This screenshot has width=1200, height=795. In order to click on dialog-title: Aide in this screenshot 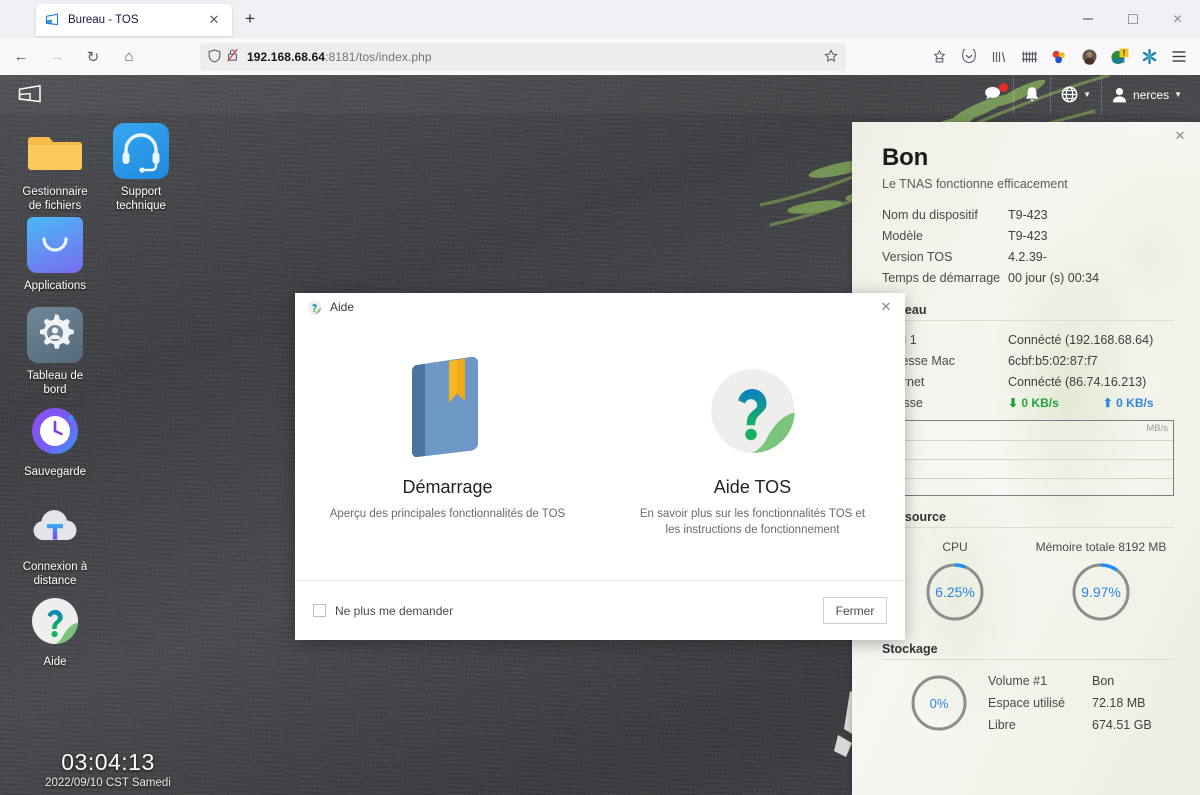, I will do `click(342, 307)`.